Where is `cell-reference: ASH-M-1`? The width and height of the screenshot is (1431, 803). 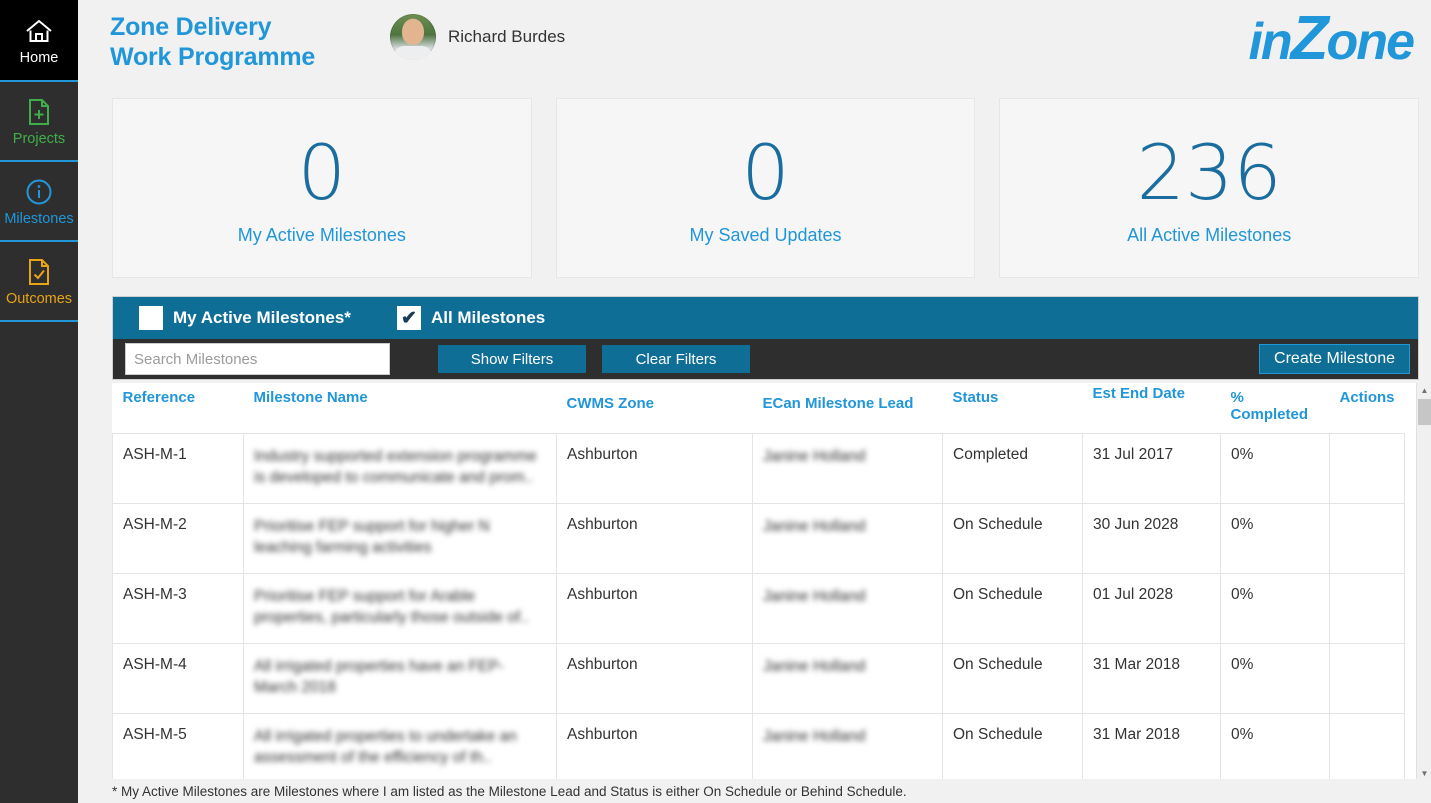
cell-reference: ASH-M-1 is located at coordinates (178, 468).